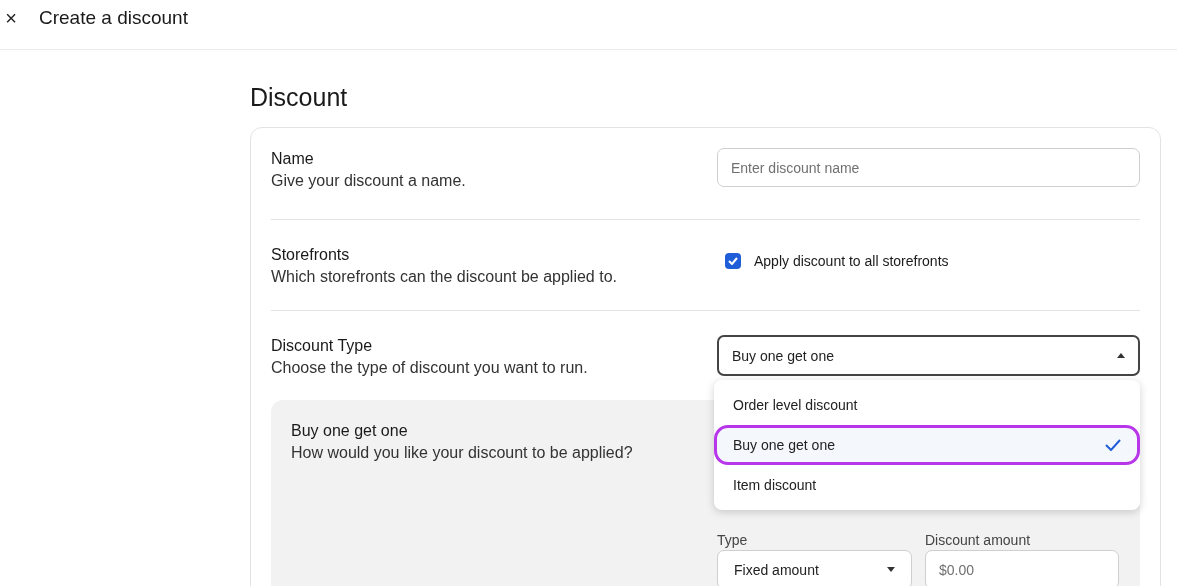 Image resolution: width=1177 pixels, height=586 pixels. Describe the element at coordinates (293, 159) in the screenshot. I see `field-title: Name` at that location.